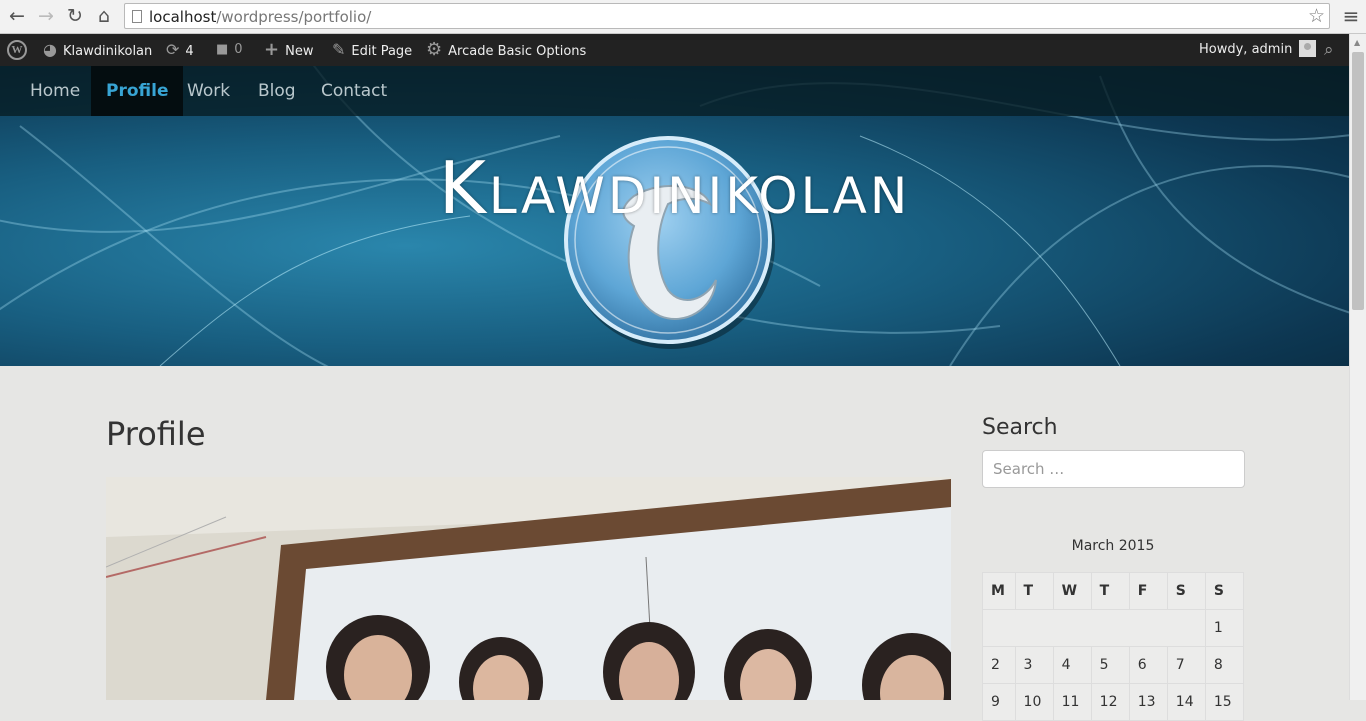  What do you see at coordinates (1308, 48) in the screenshot?
I see `avatar` at bounding box center [1308, 48].